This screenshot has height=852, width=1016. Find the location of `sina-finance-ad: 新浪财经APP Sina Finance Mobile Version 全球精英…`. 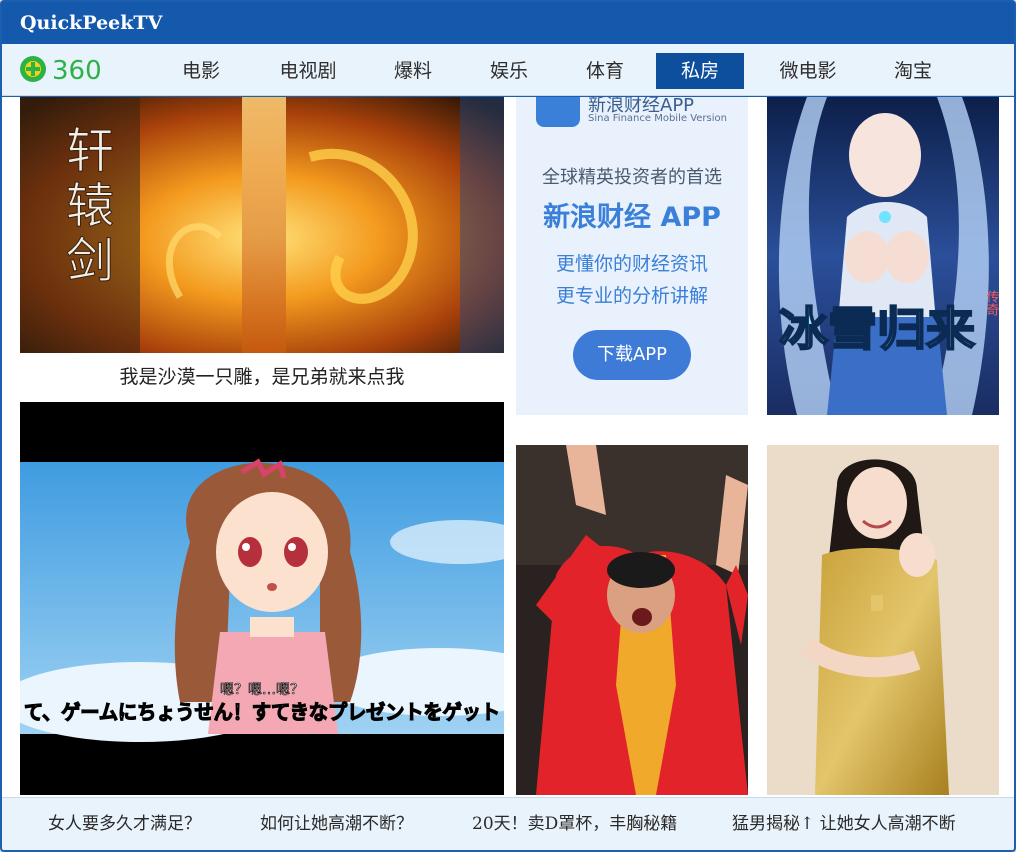

sina-finance-ad: 新浪财经APP Sina Finance Mobile Version 全球精英… is located at coordinates (632, 256).